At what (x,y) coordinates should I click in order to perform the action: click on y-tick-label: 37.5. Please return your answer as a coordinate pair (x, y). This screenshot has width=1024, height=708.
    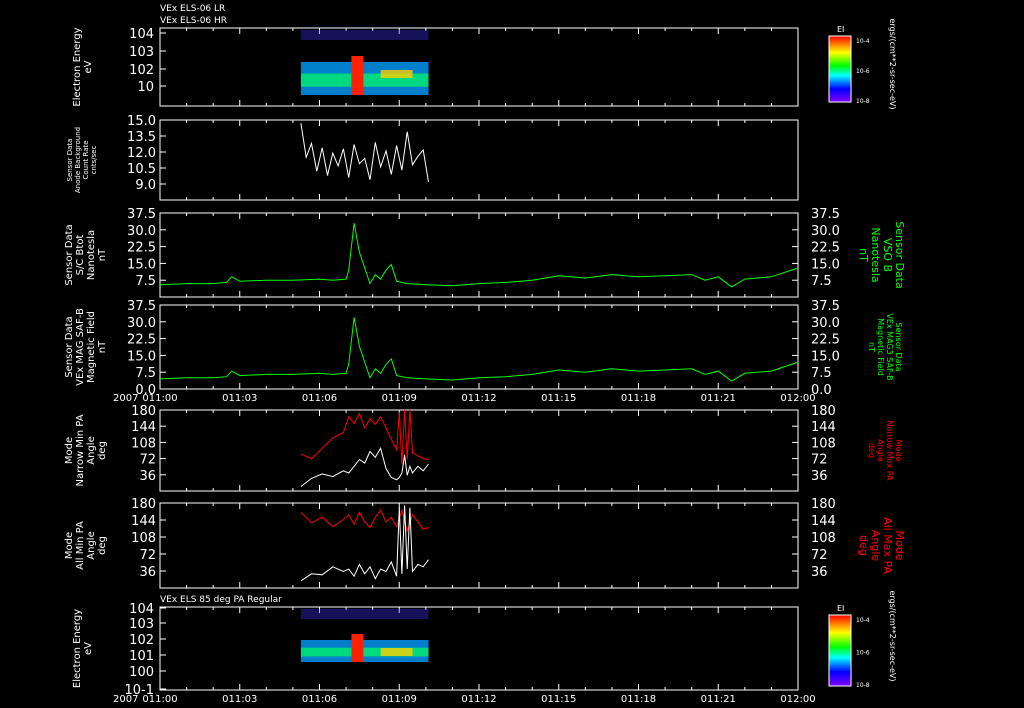
    Looking at the image, I should click on (141, 214).